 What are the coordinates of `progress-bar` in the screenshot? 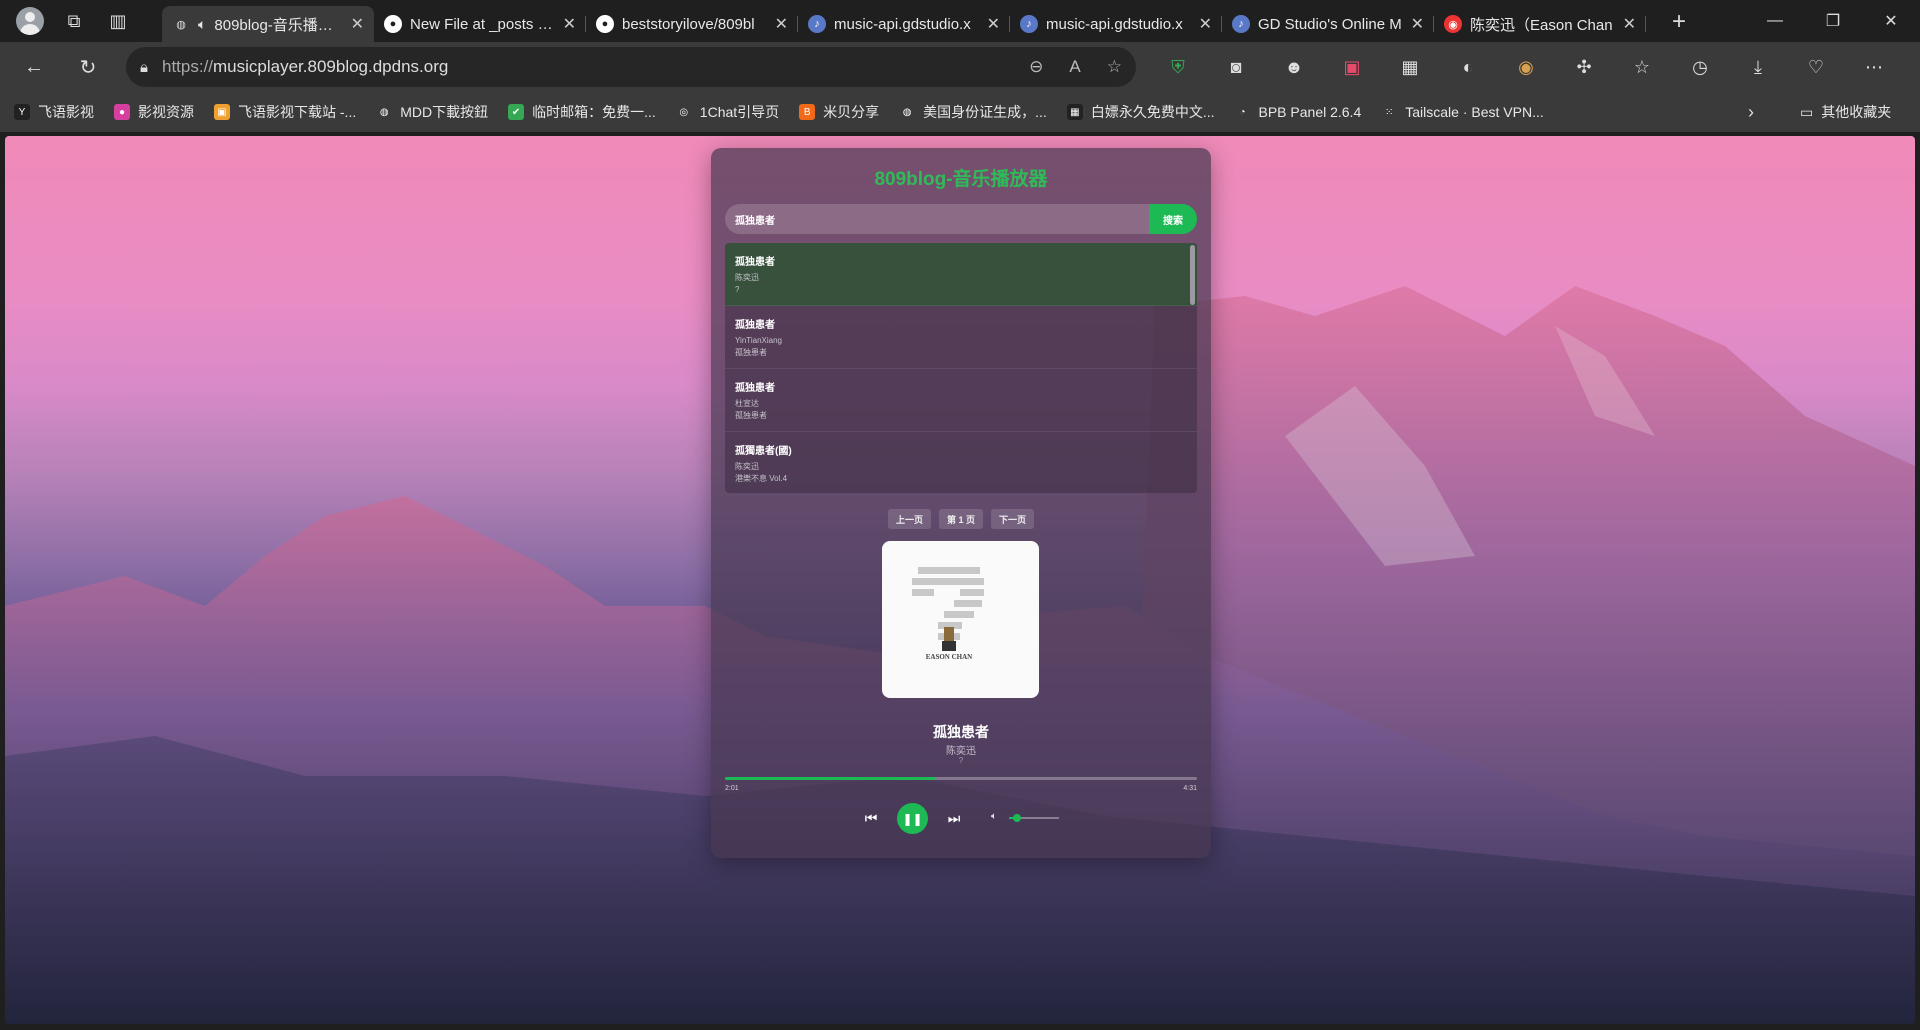 It's located at (961, 778).